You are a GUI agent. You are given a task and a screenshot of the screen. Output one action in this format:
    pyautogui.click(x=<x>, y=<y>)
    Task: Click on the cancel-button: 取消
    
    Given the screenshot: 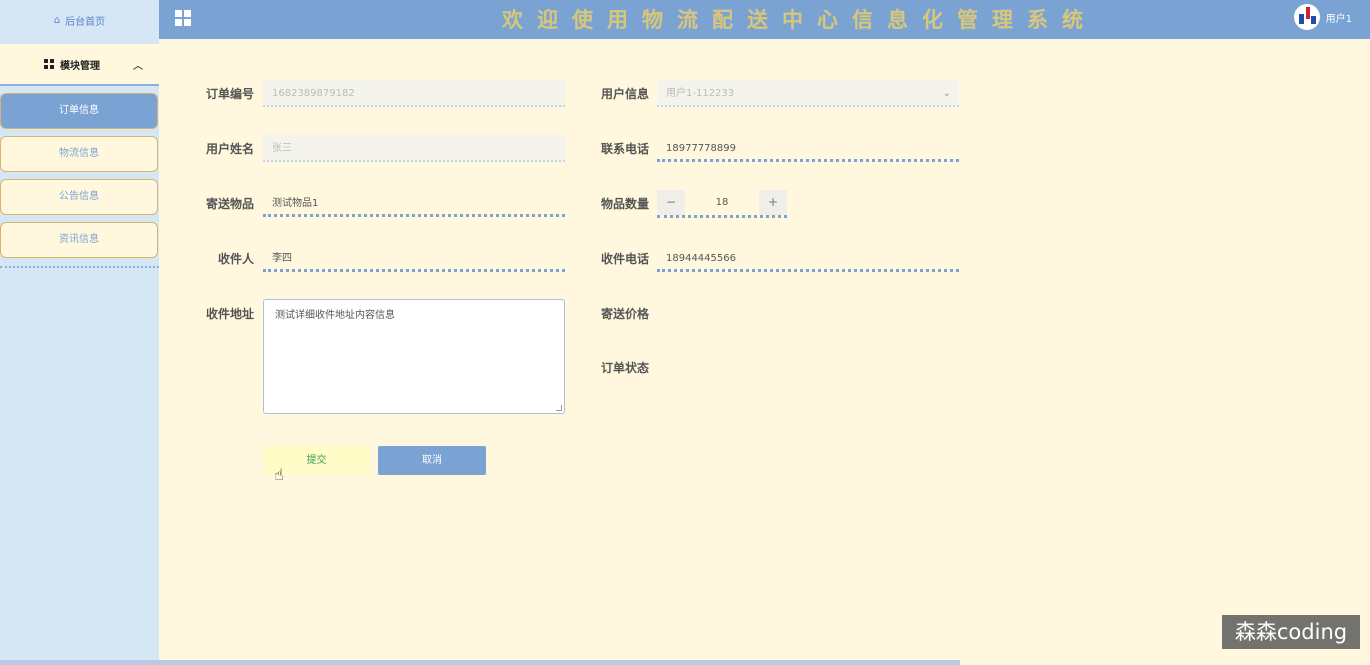 What is the action you would take?
    pyautogui.click(x=432, y=460)
    